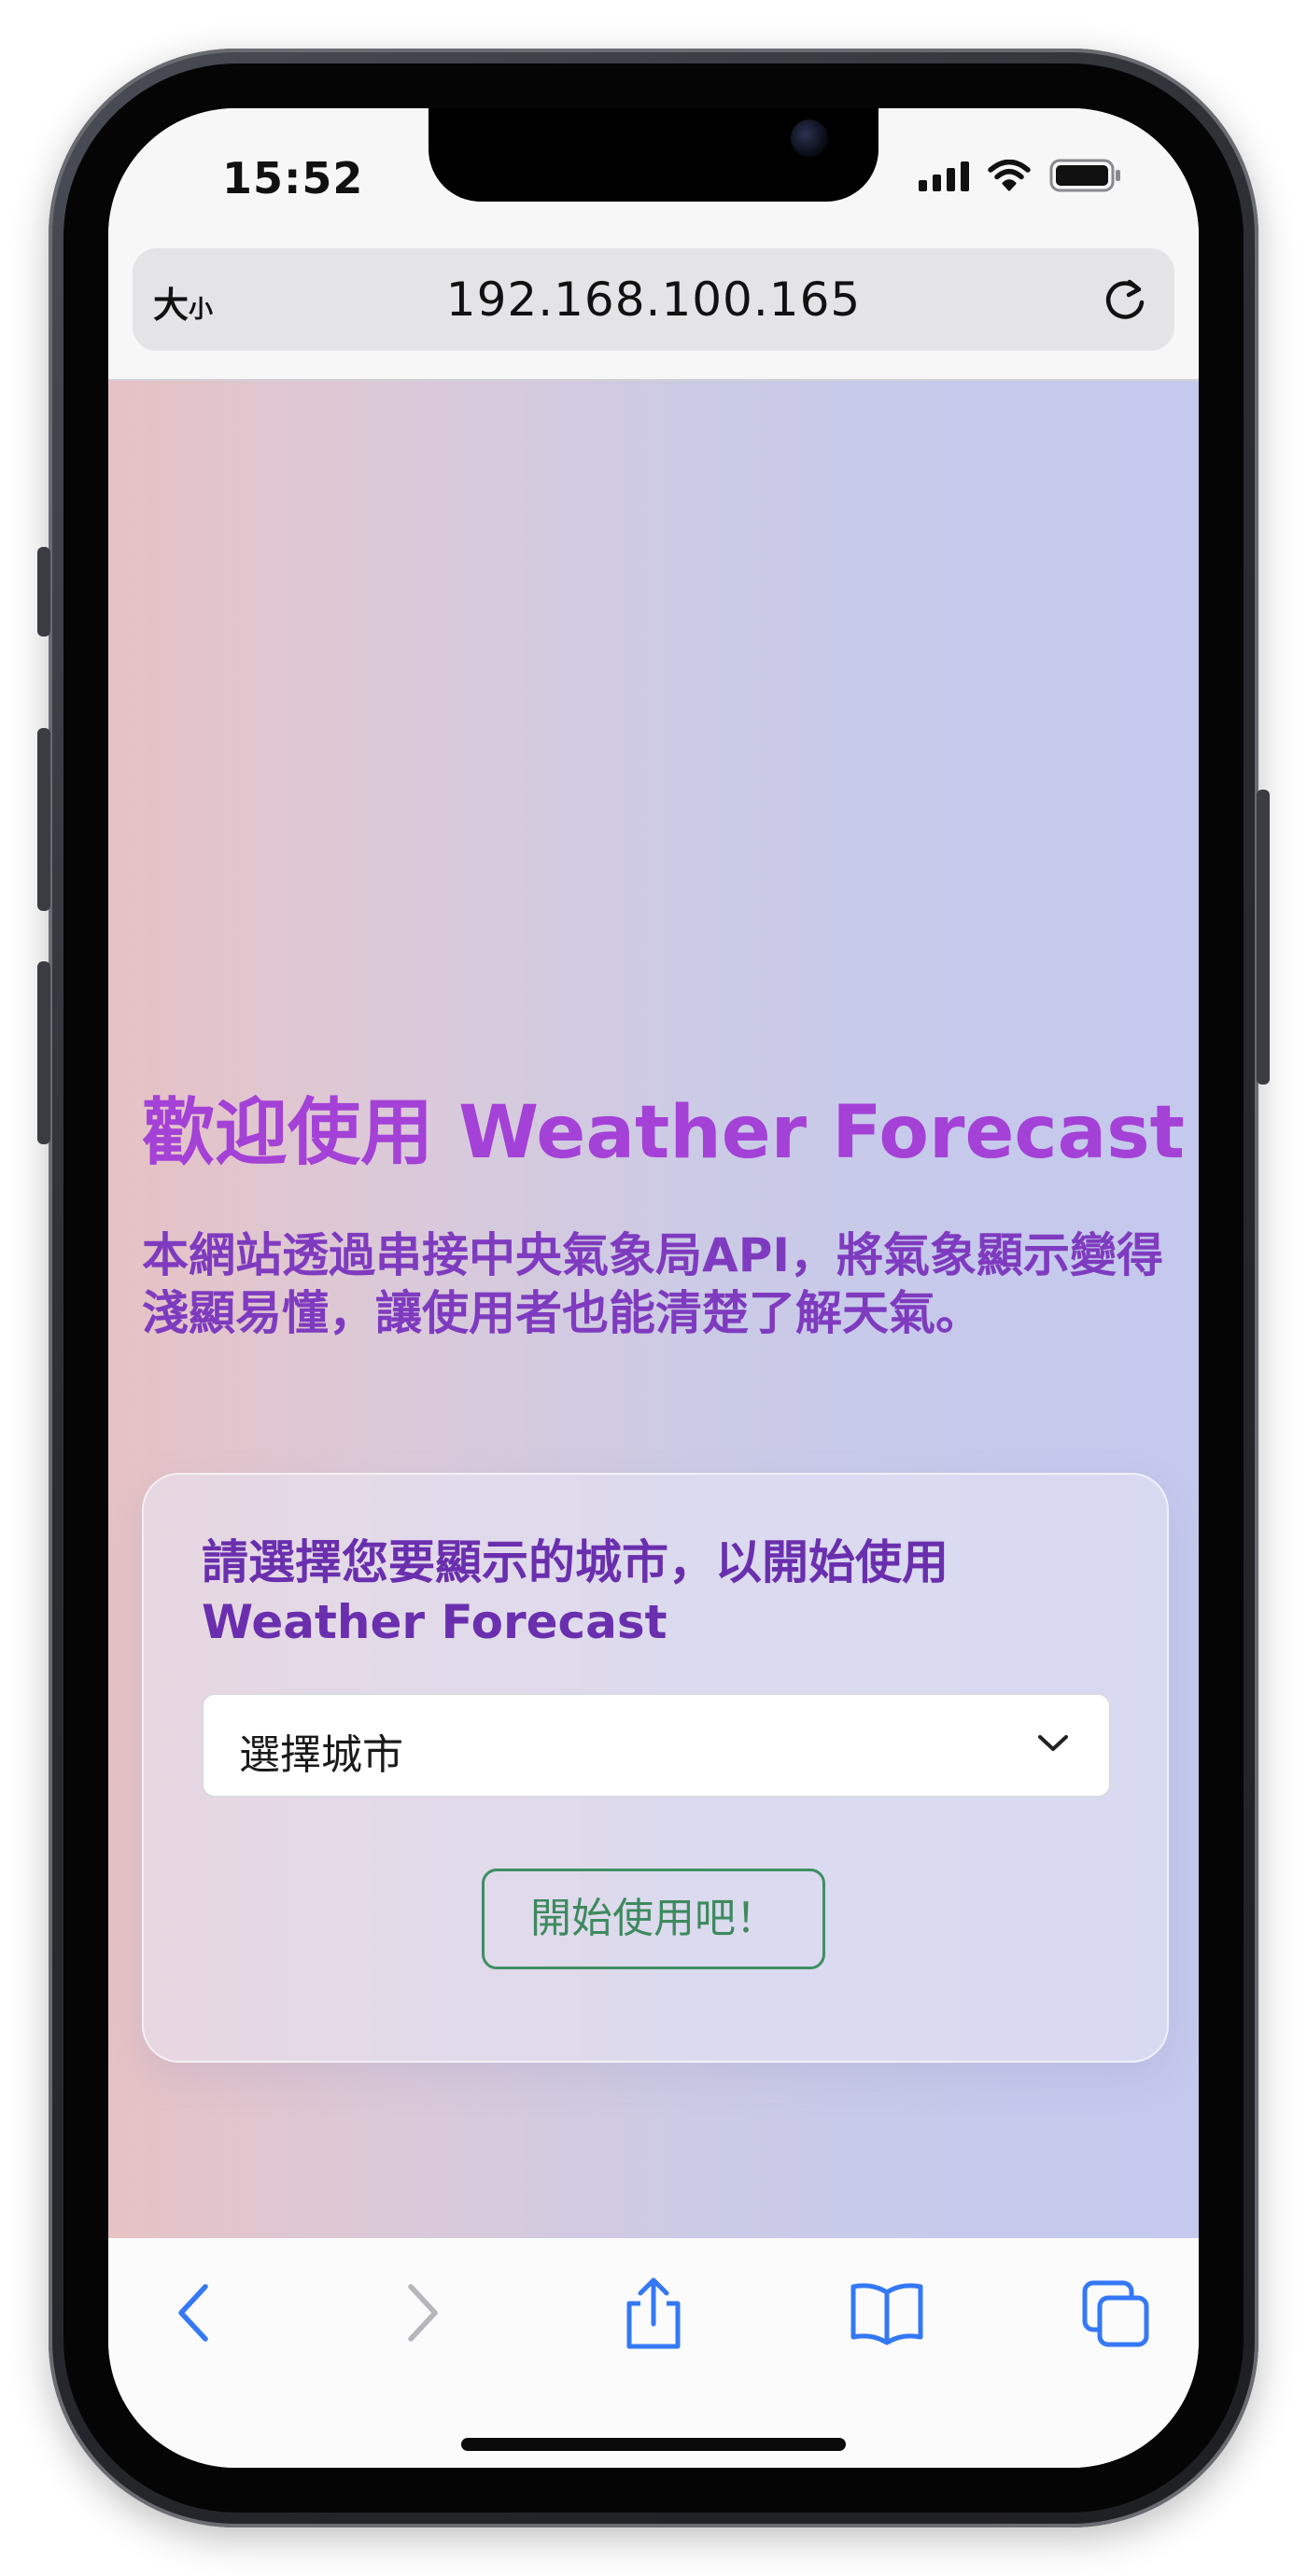 This screenshot has width=1307, height=2576. I want to click on start-button: 開始使用吧！, so click(654, 1919).